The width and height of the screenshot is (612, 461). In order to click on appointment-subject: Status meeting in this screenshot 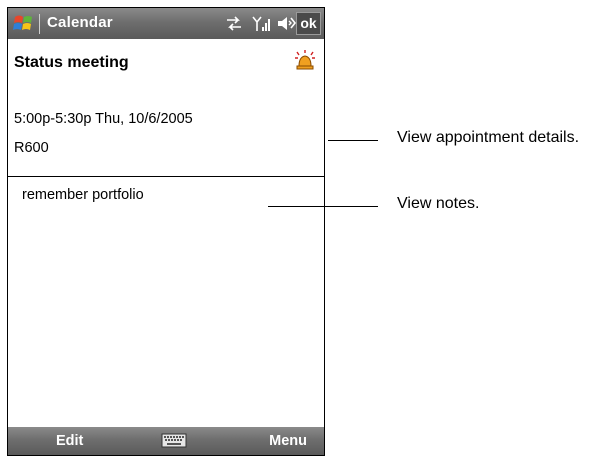, I will do `click(71, 62)`.